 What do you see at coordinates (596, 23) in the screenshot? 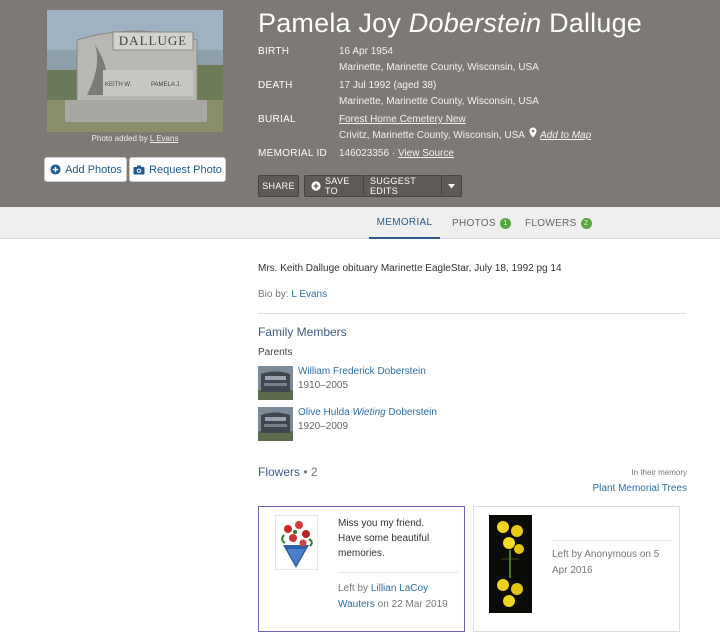
I see `name-last: Dalluge` at bounding box center [596, 23].